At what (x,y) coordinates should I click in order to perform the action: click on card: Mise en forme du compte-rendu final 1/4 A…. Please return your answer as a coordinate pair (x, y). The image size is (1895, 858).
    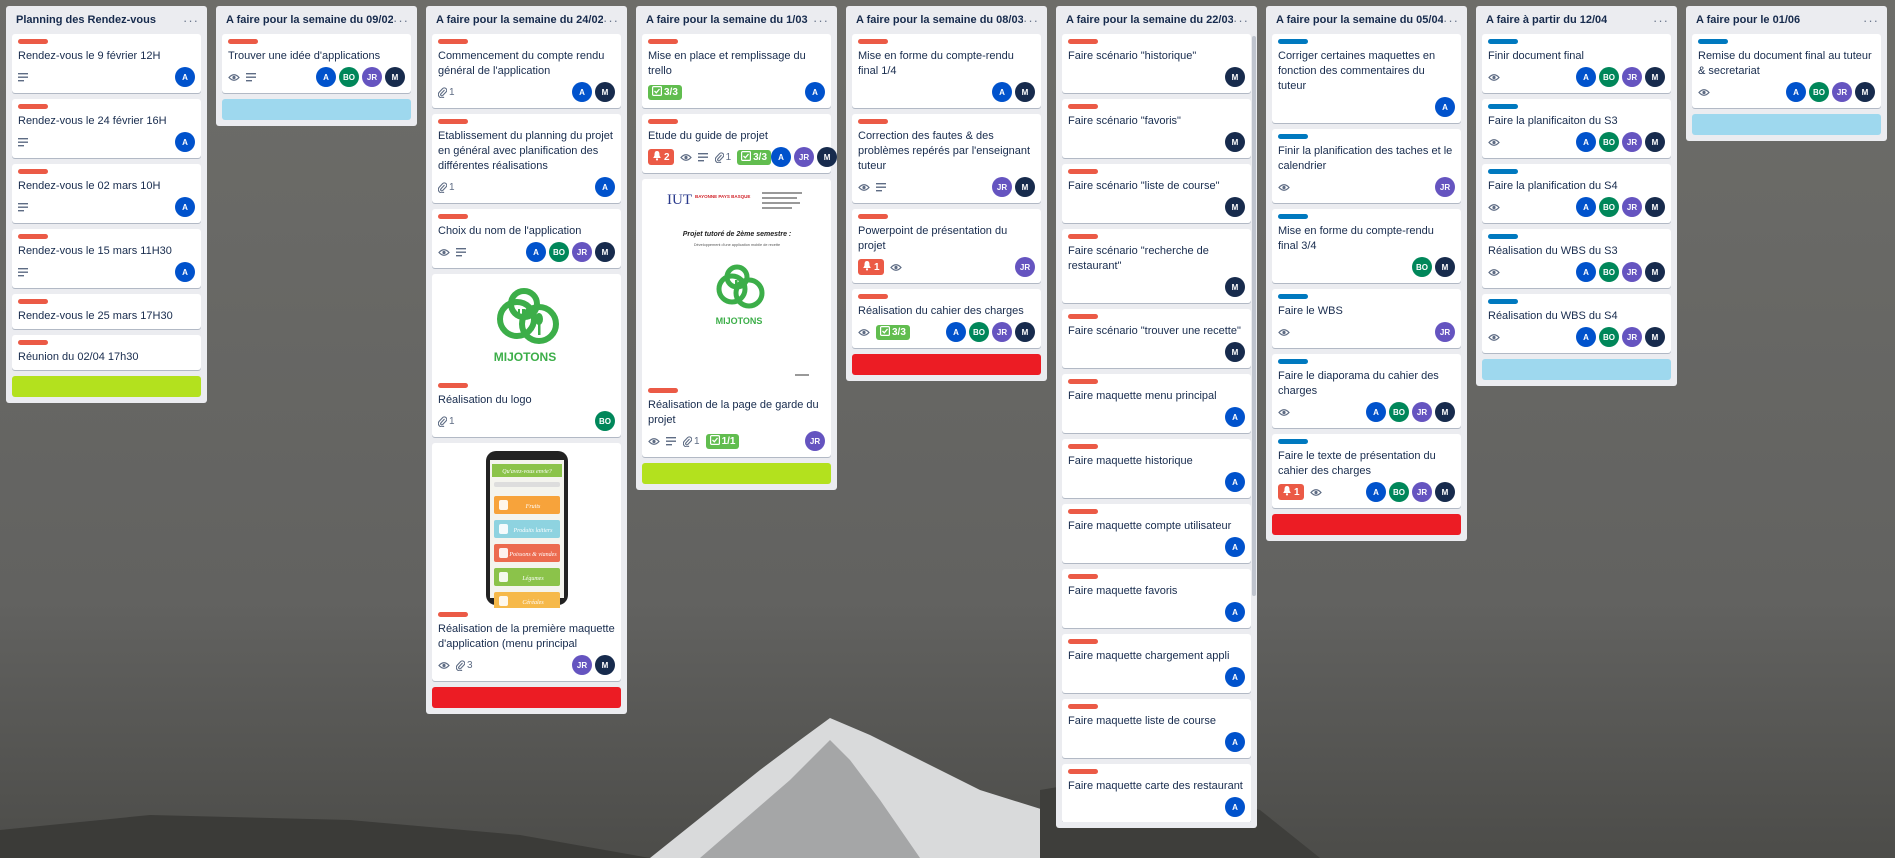
    Looking at the image, I should click on (946, 71).